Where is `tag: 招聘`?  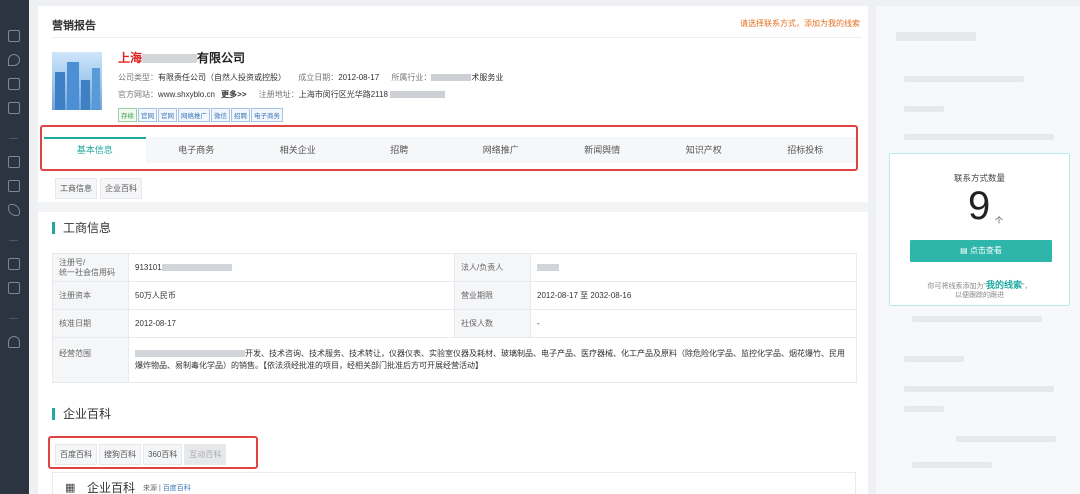
tag: 招聘 is located at coordinates (240, 115).